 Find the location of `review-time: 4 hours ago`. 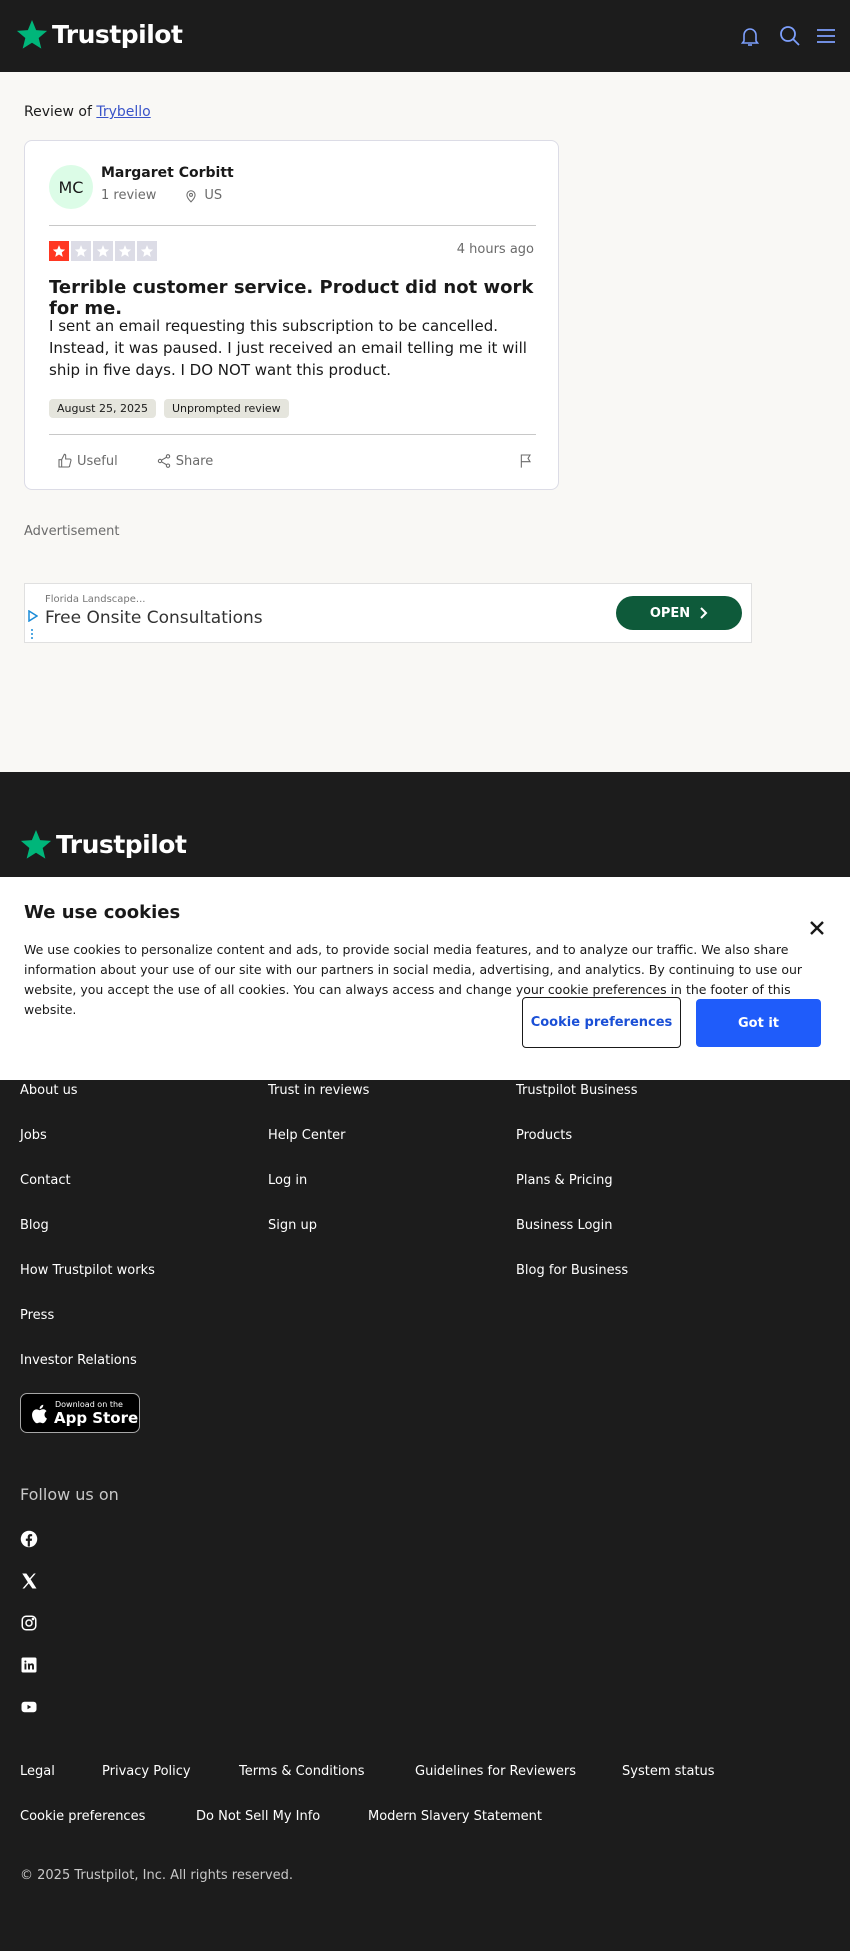

review-time: 4 hours ago is located at coordinates (495, 249).